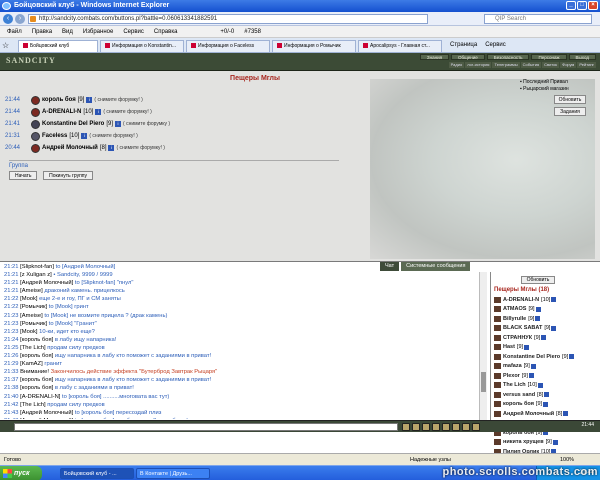 Image resolution: width=600 pixels, height=480 pixels. I want to click on roster-item: никита хрущев [9], so click(545, 443).